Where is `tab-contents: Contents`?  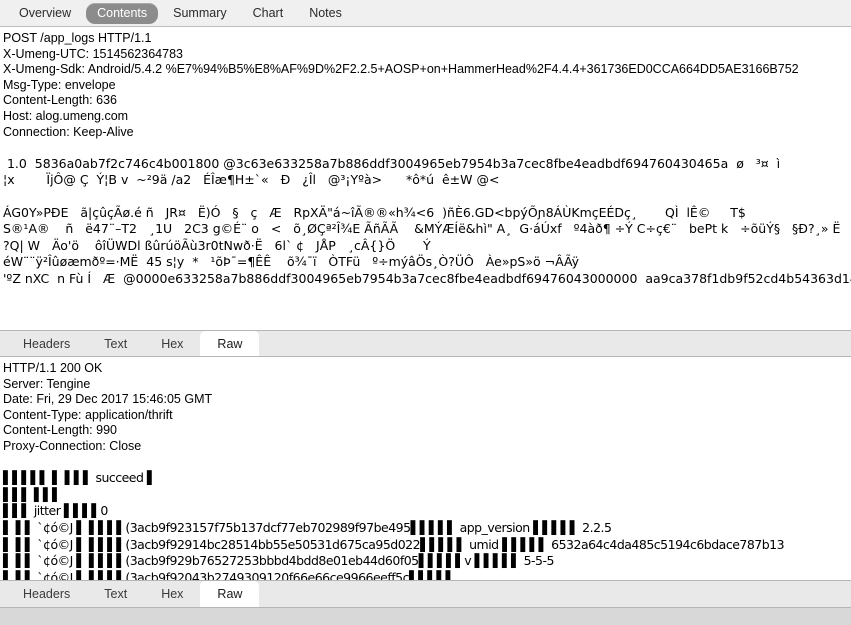
tab-contents: Contents is located at coordinates (122, 13).